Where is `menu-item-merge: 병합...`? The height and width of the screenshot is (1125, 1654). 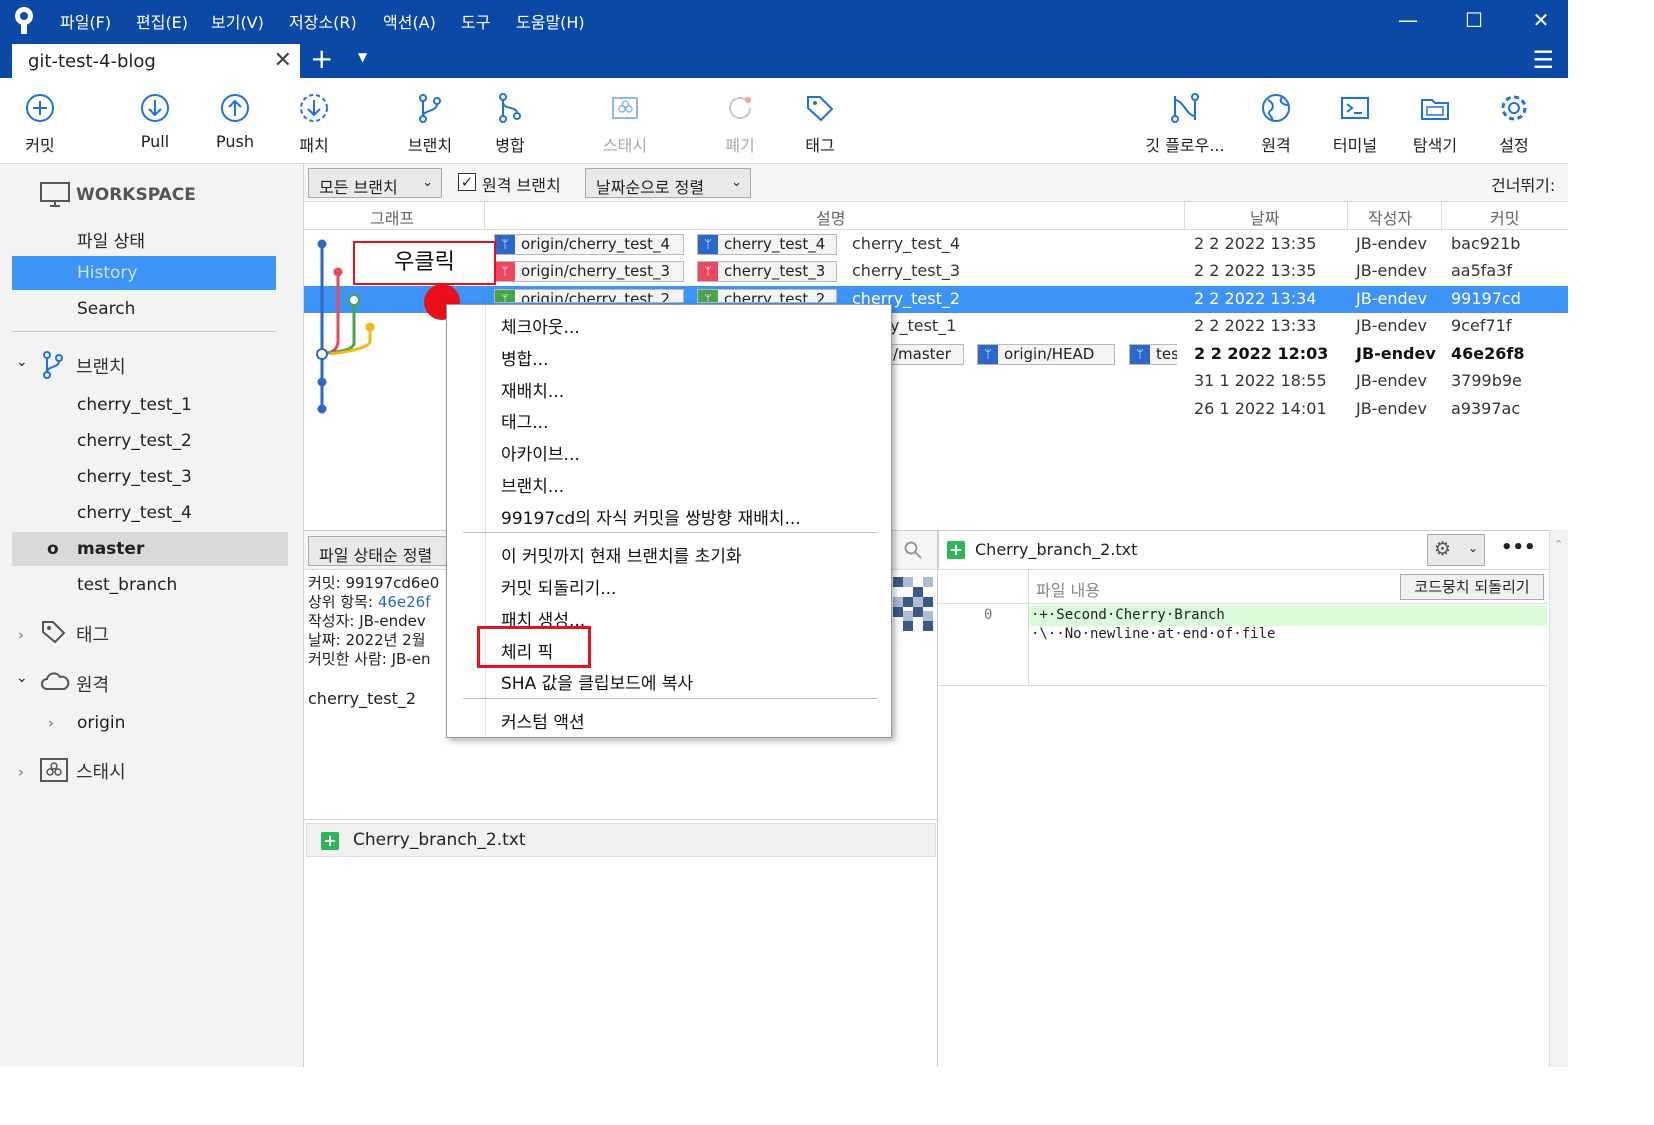 menu-item-merge: 병합... is located at coordinates (525, 357).